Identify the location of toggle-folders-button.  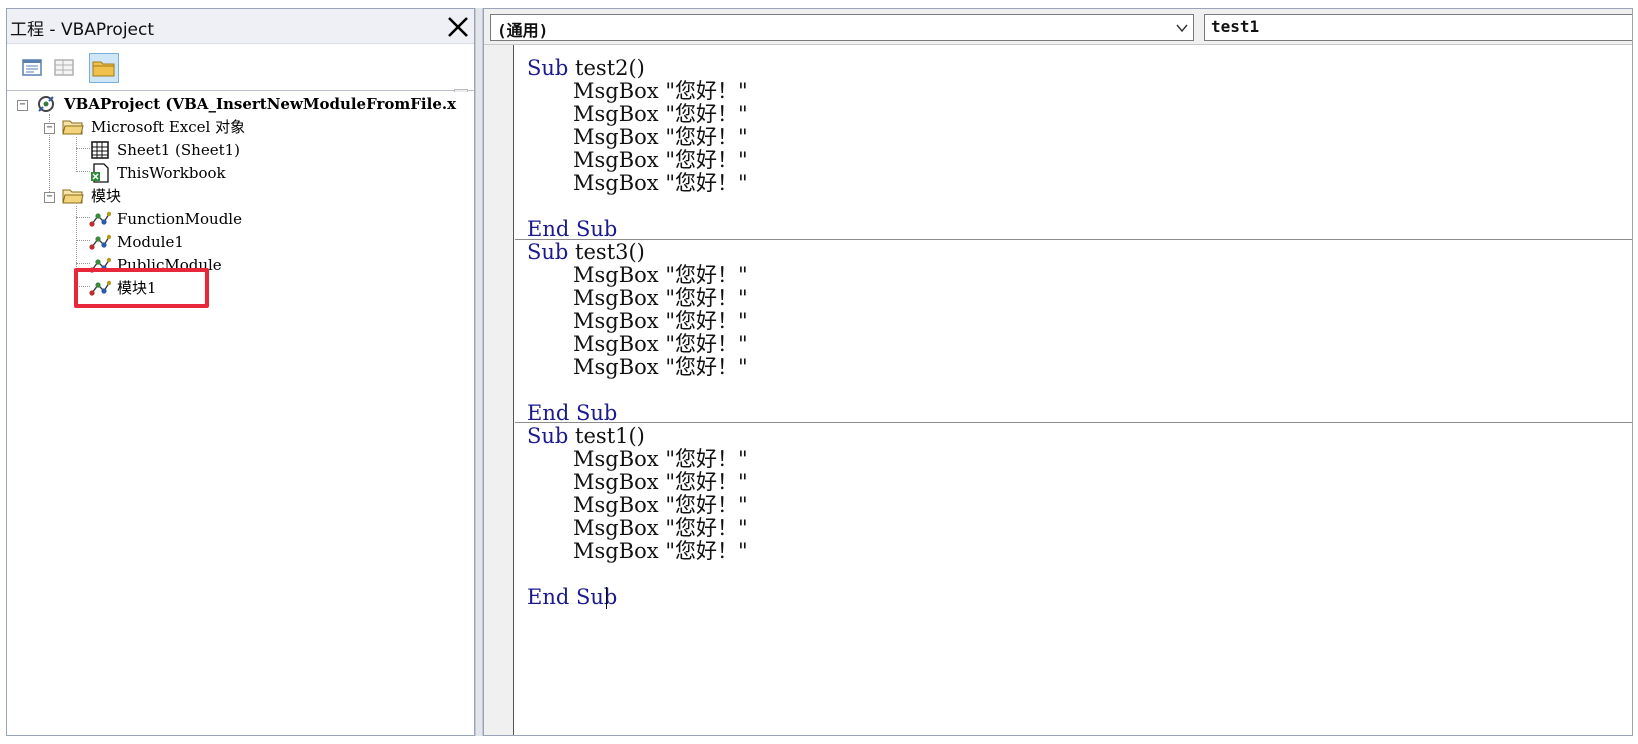
(104, 68).